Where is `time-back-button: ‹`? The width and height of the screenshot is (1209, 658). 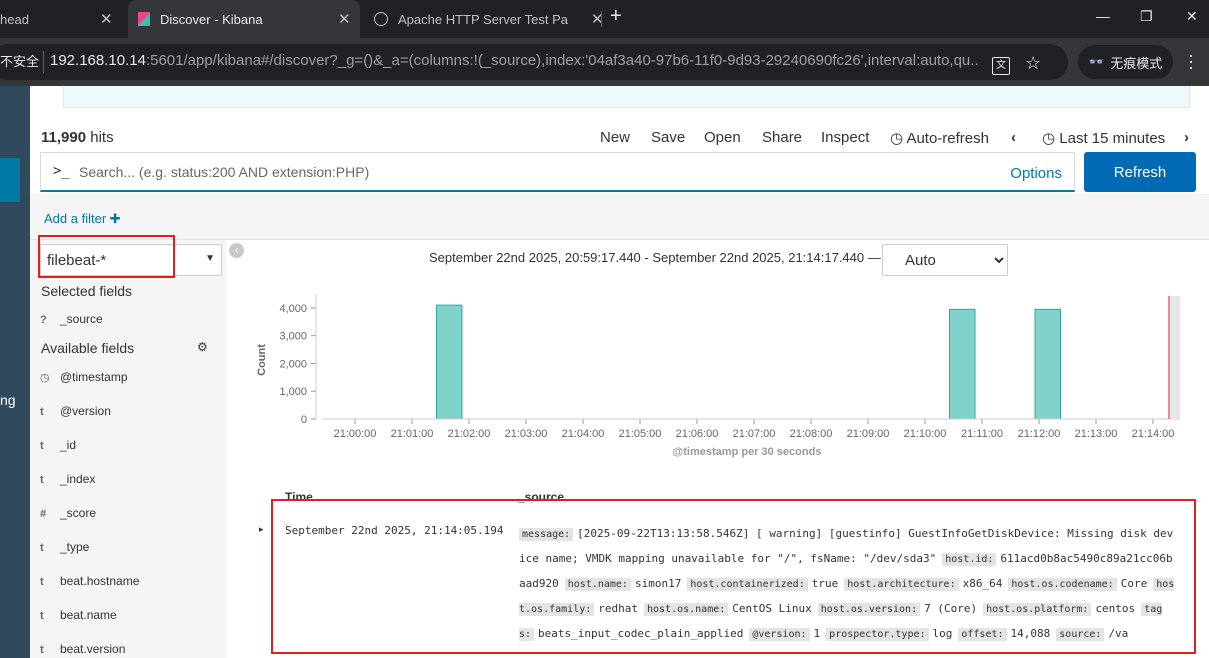 time-back-button: ‹ is located at coordinates (1013, 137).